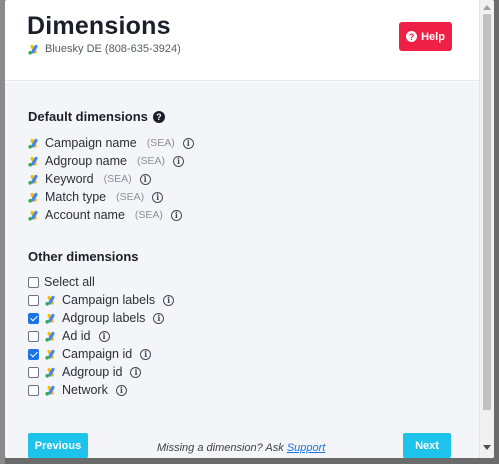 The image size is (499, 464). I want to click on default-dimensions-heading: Default dimensions ?, so click(96, 116).